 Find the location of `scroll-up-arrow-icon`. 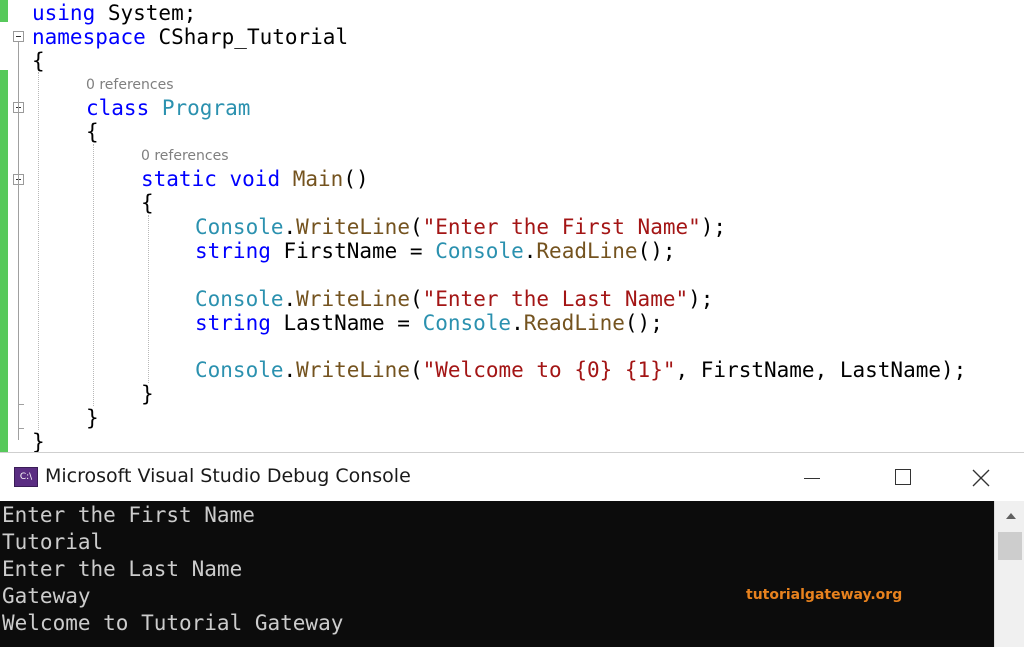

scroll-up-arrow-icon is located at coordinates (1009, 516).